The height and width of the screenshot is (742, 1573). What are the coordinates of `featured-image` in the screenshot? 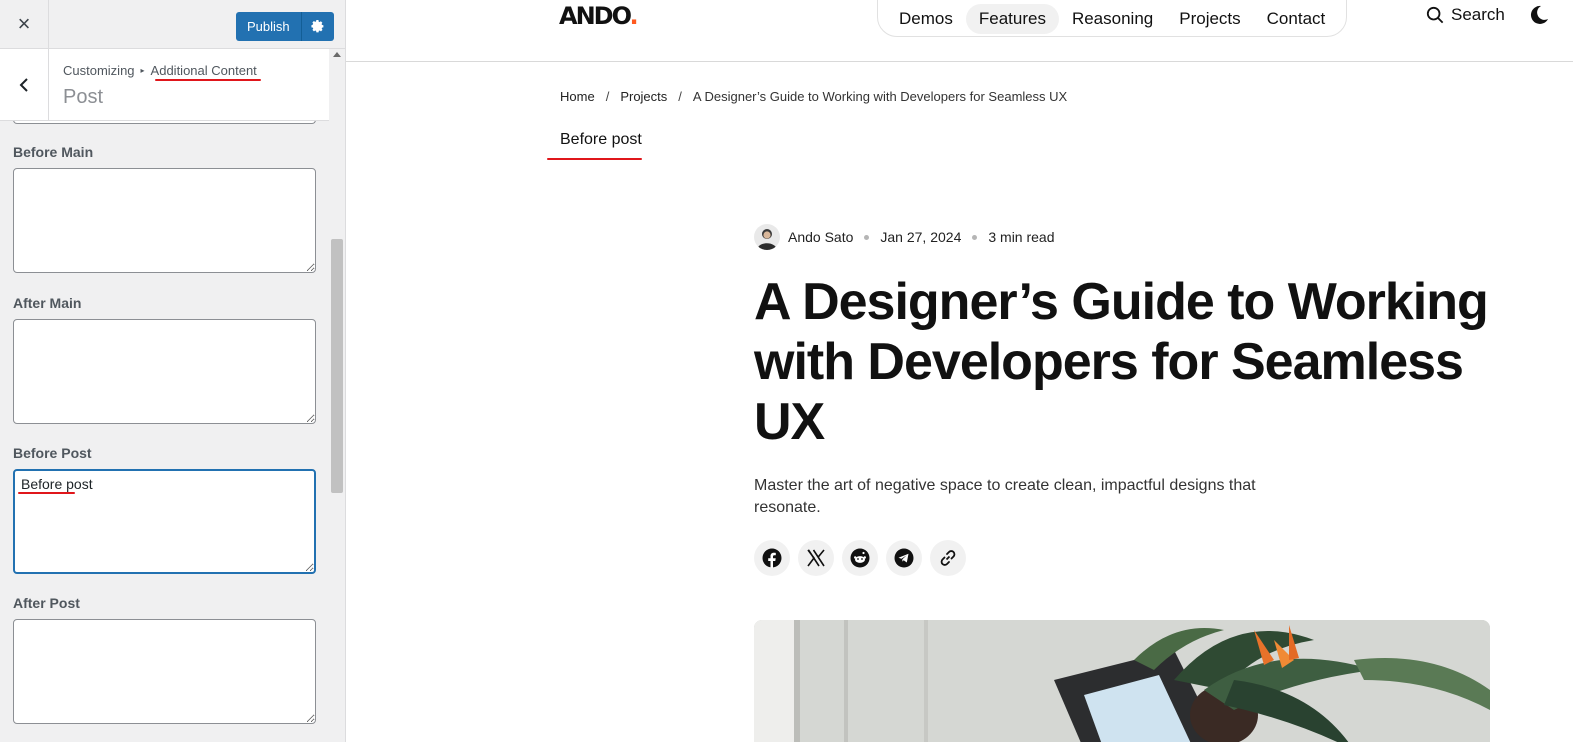 It's located at (1122, 681).